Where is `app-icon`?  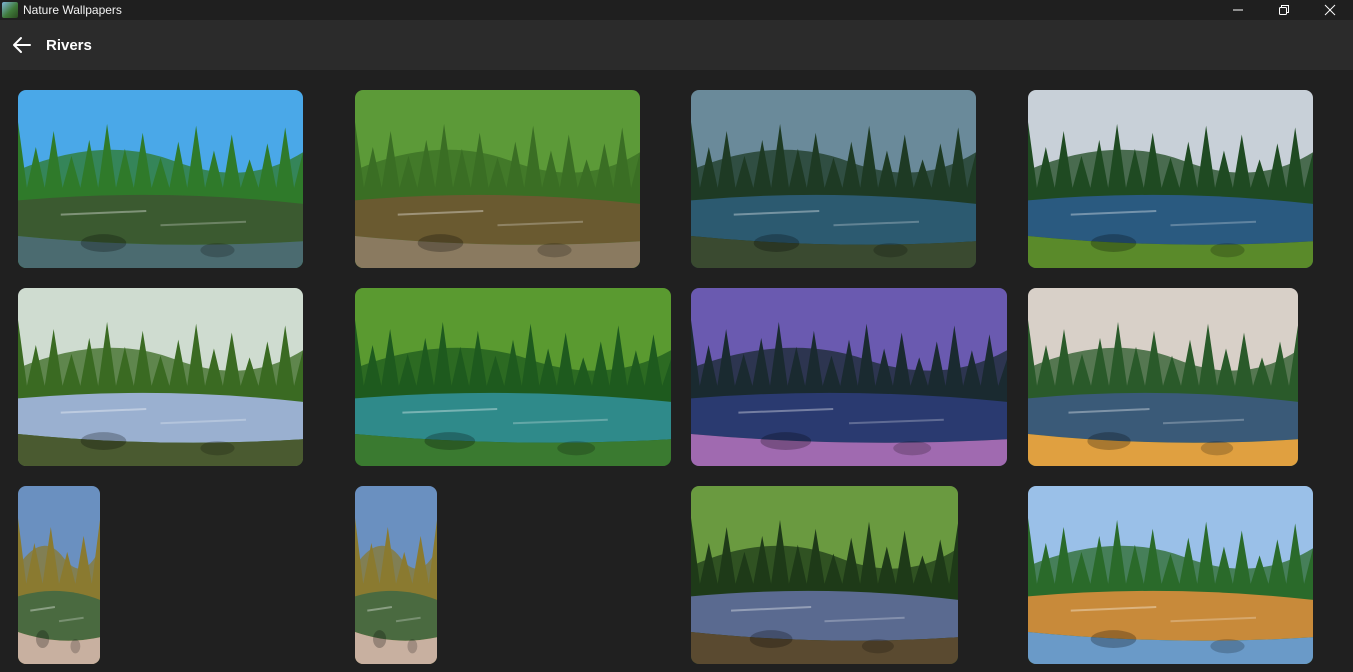 app-icon is located at coordinates (10, 10).